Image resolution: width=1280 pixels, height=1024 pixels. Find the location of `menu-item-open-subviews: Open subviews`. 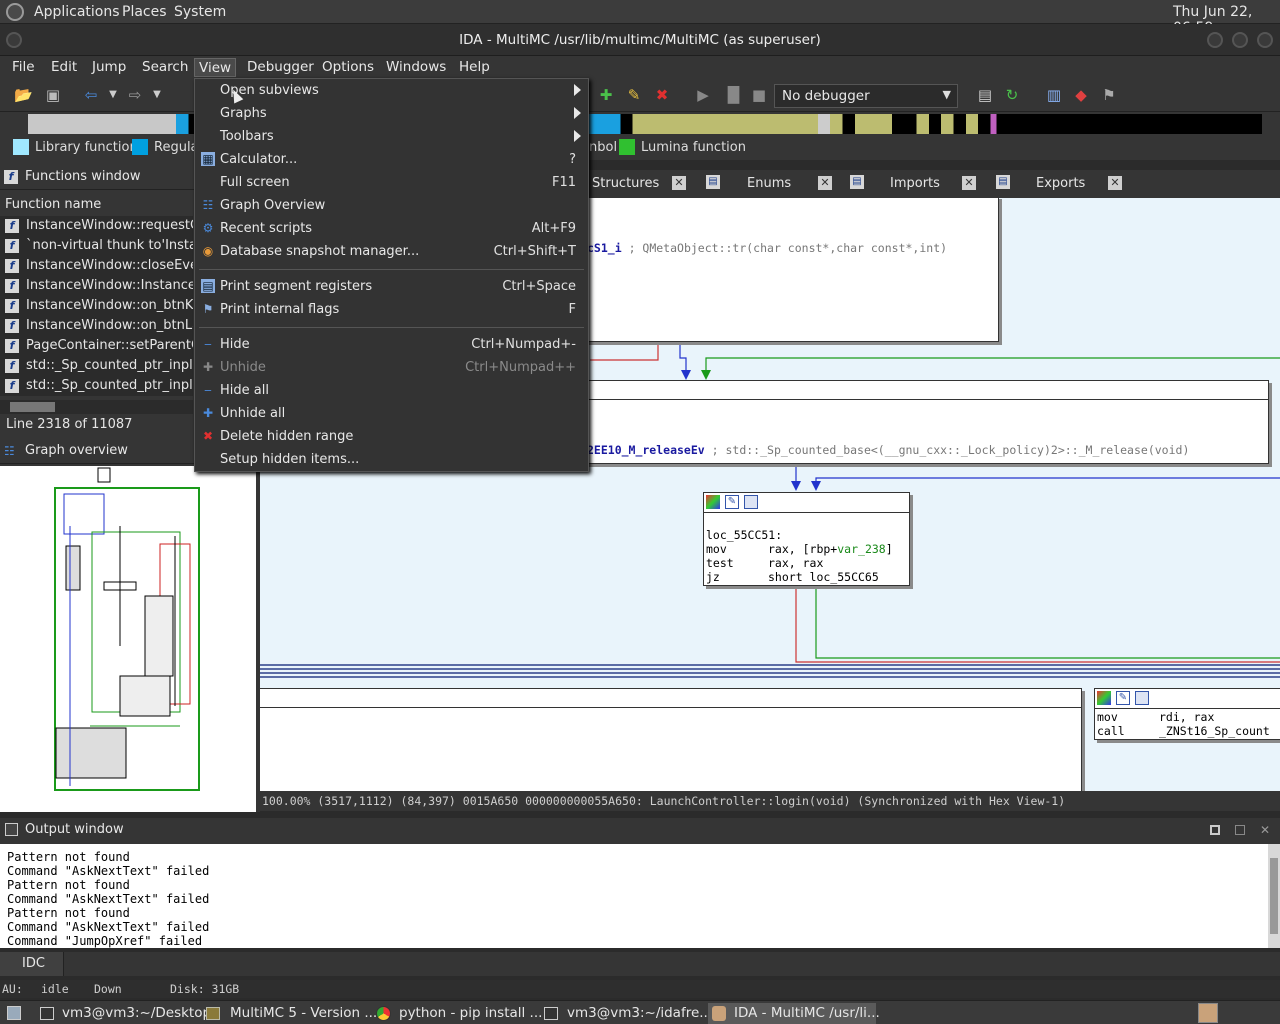

menu-item-open-subviews: Open subviews is located at coordinates (391, 92).